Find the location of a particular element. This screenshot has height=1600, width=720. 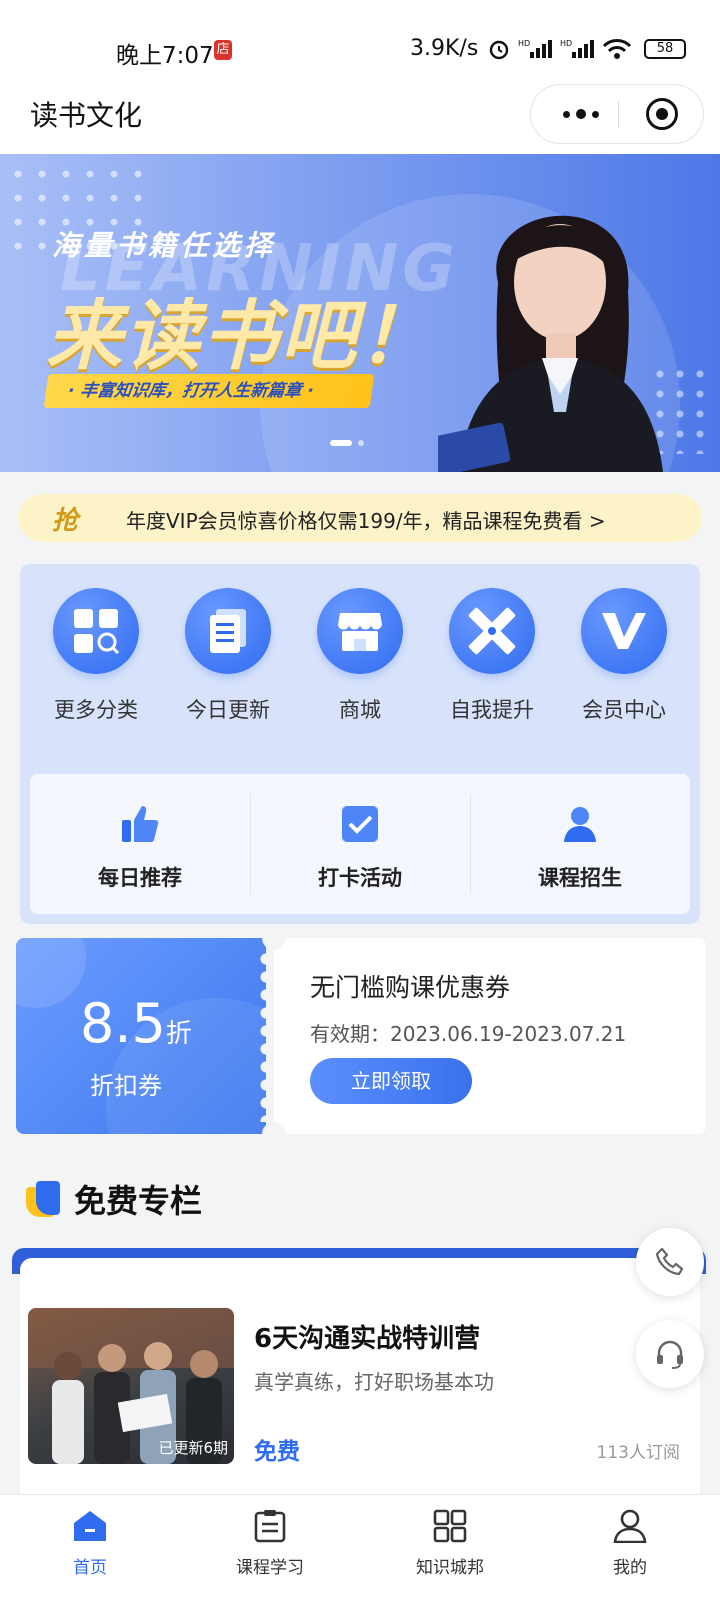

section-title: 免费专栏 is located at coordinates (138, 1201).